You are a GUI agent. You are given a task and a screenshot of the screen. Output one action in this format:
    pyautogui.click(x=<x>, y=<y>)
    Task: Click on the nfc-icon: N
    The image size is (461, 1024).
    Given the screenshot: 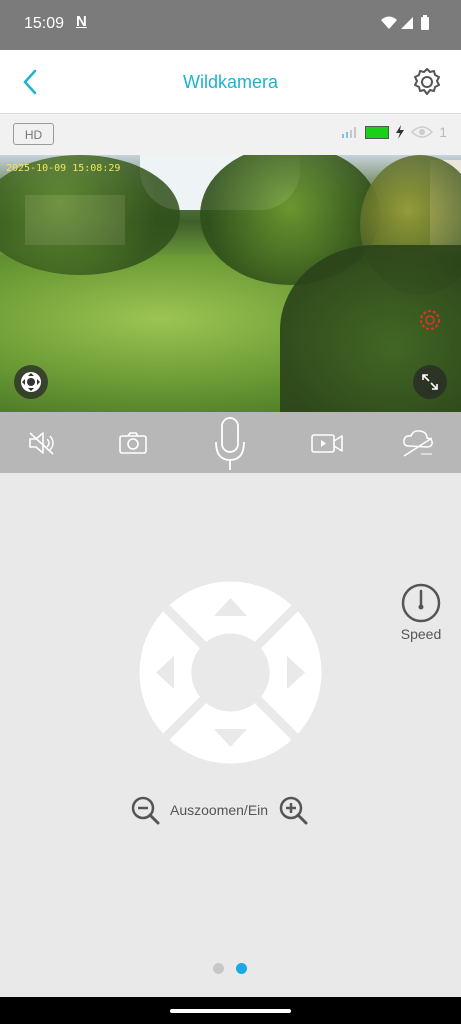 What is the action you would take?
    pyautogui.click(x=81, y=21)
    